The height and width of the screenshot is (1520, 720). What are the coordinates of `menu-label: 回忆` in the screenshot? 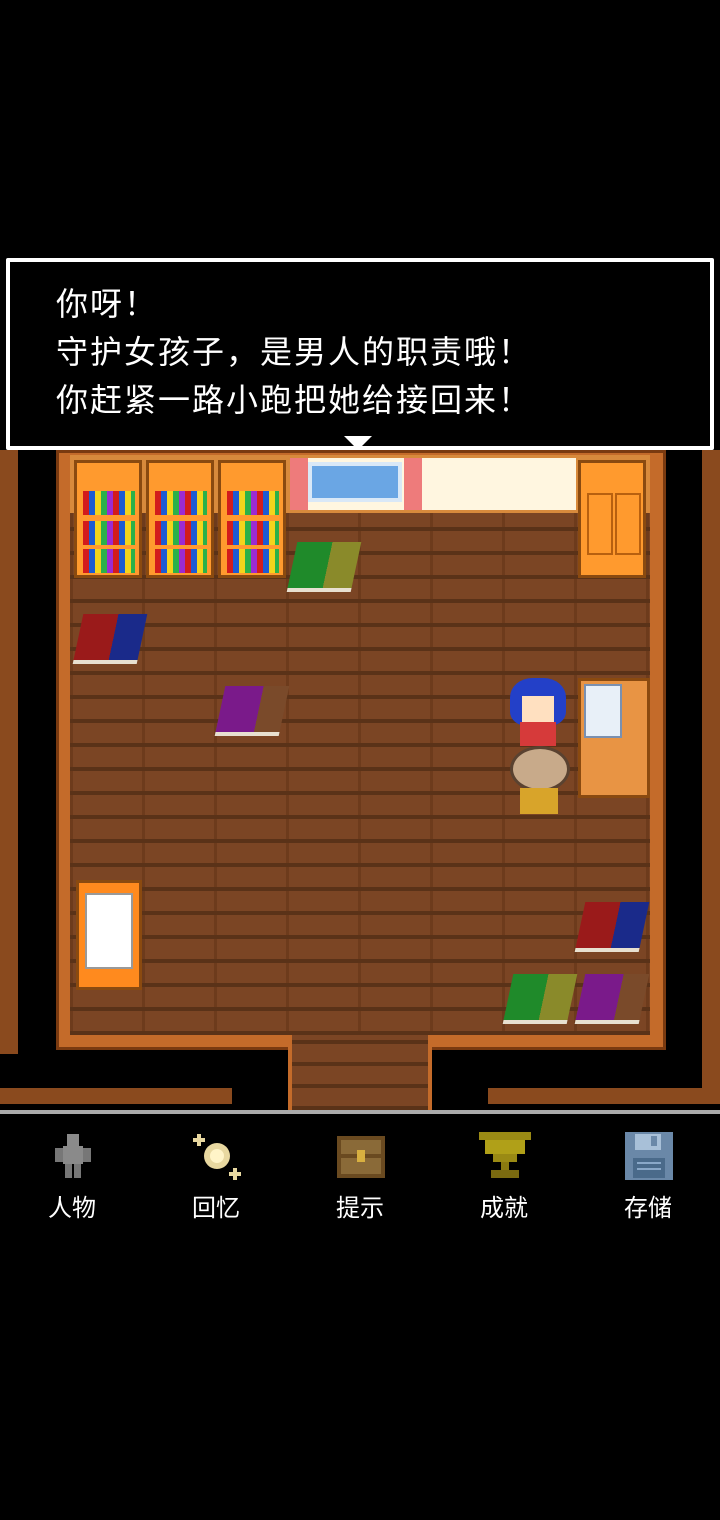 It's located at (216, 1208).